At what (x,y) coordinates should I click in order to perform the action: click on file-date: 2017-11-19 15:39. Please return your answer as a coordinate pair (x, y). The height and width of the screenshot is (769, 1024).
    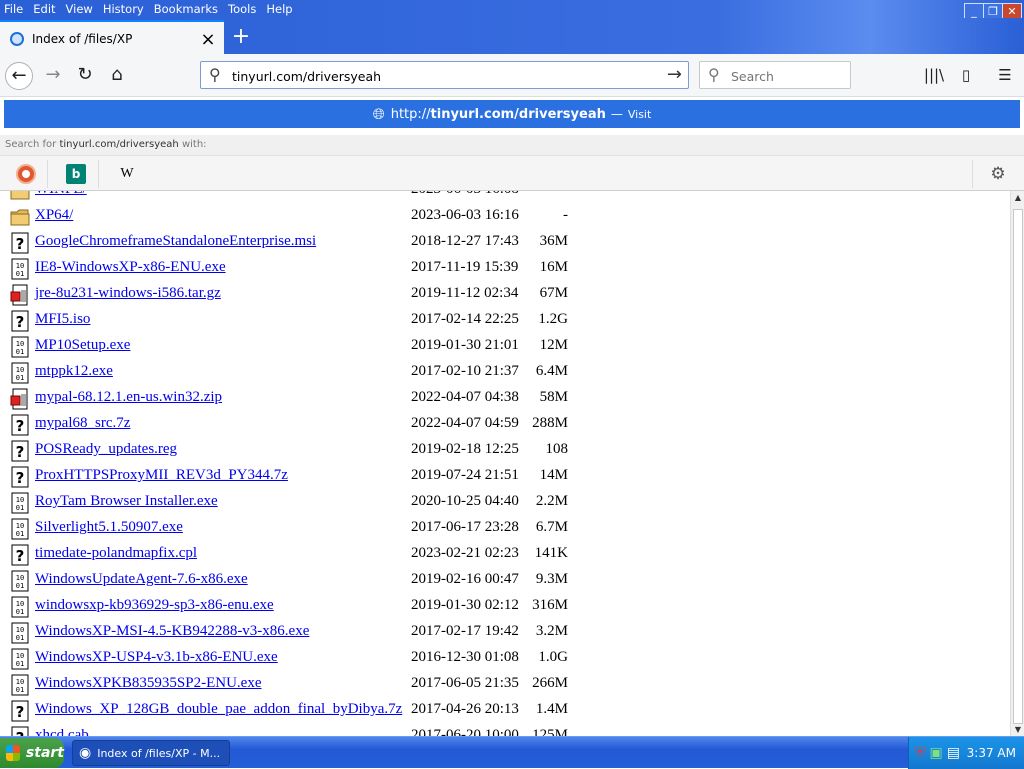
    Looking at the image, I should click on (465, 267).